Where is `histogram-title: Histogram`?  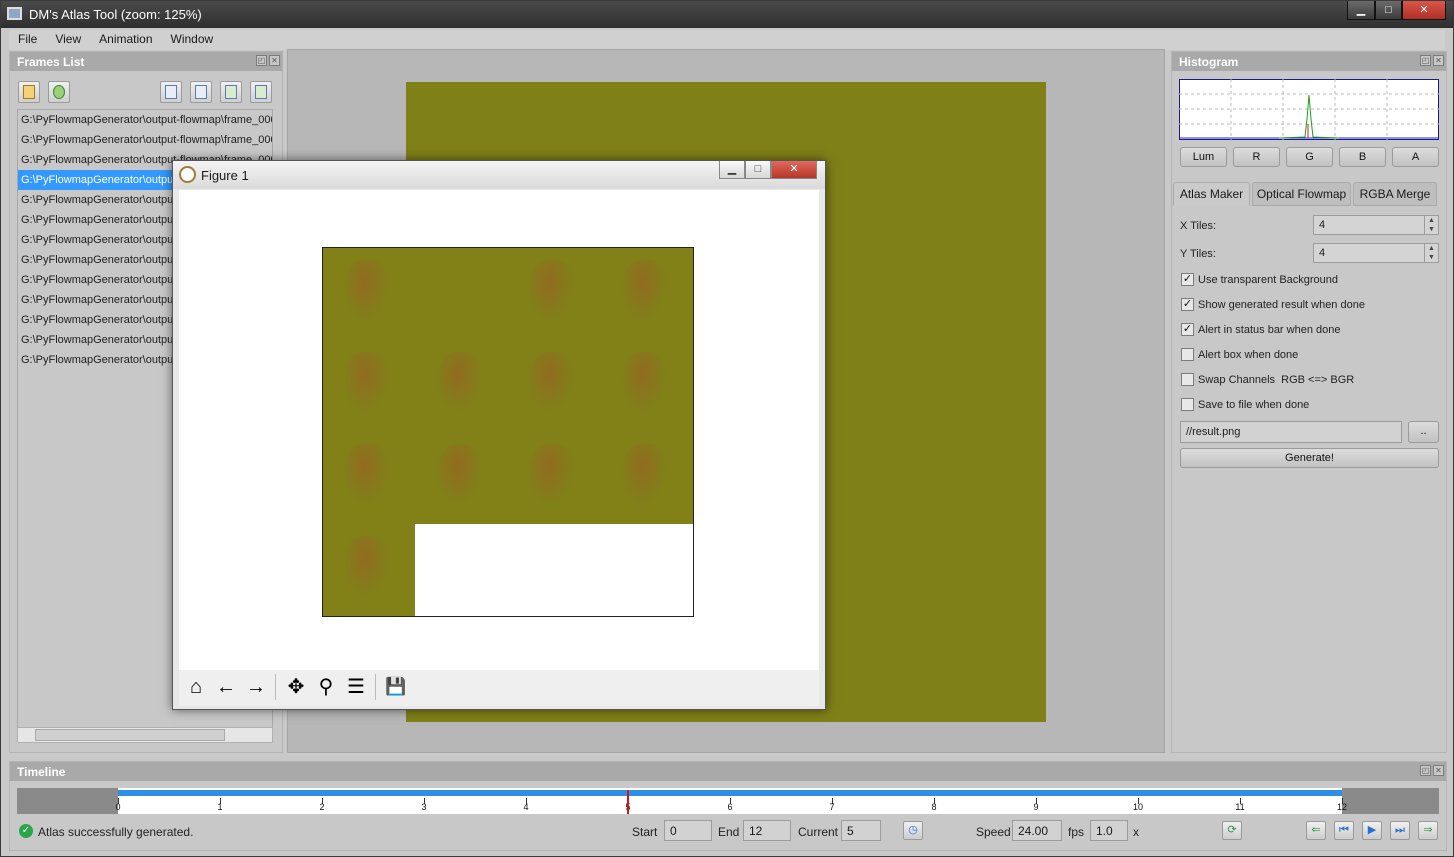 histogram-title: Histogram is located at coordinates (1309, 61).